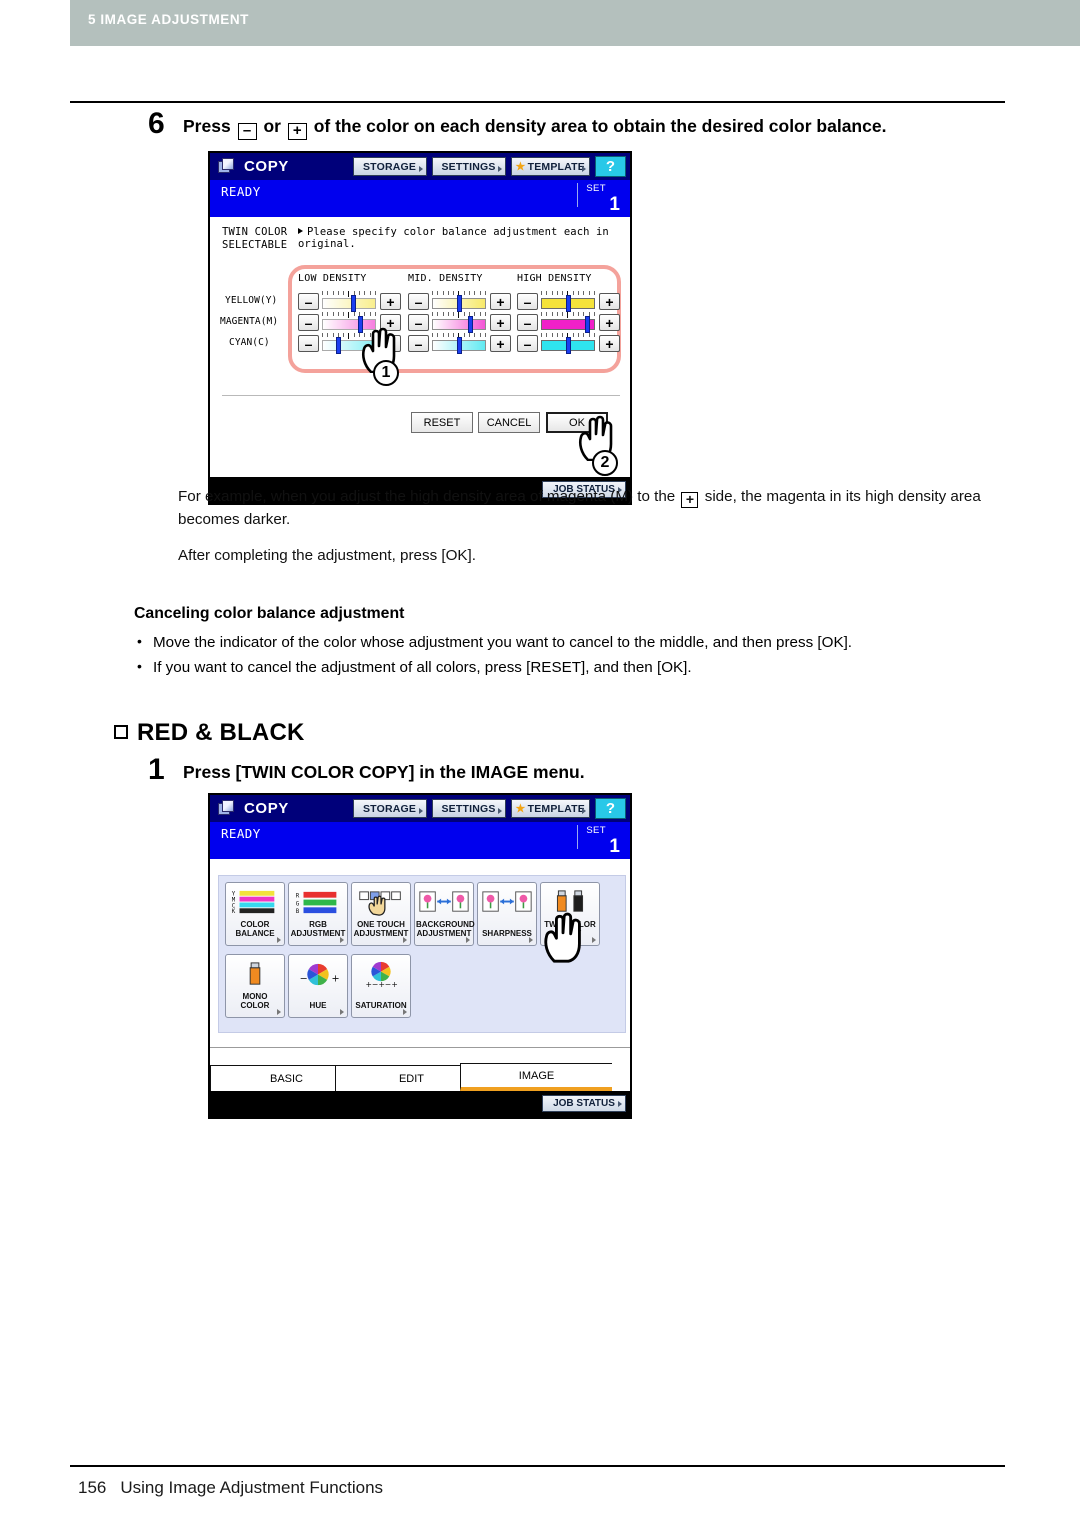  I want to click on tab-image: IMAGE, so click(542, 1076).